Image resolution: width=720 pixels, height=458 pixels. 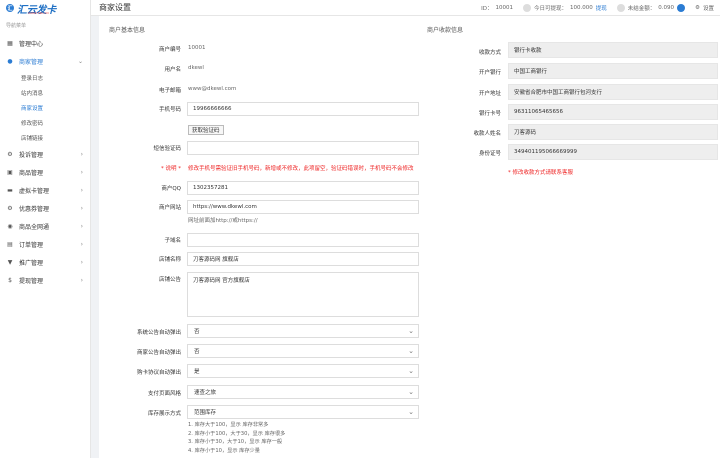 I want to click on sidebar-item-goods: ▣ 商品管理 ›, so click(x=45, y=172).